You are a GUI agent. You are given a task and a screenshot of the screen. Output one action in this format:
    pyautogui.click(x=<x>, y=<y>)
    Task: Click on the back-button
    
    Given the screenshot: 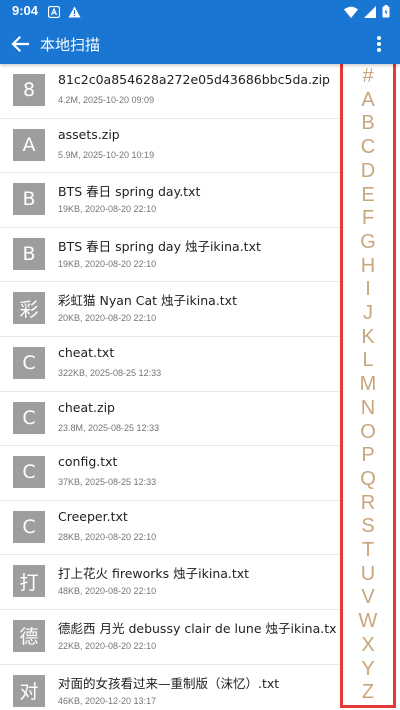 What is the action you would take?
    pyautogui.click(x=20, y=44)
    